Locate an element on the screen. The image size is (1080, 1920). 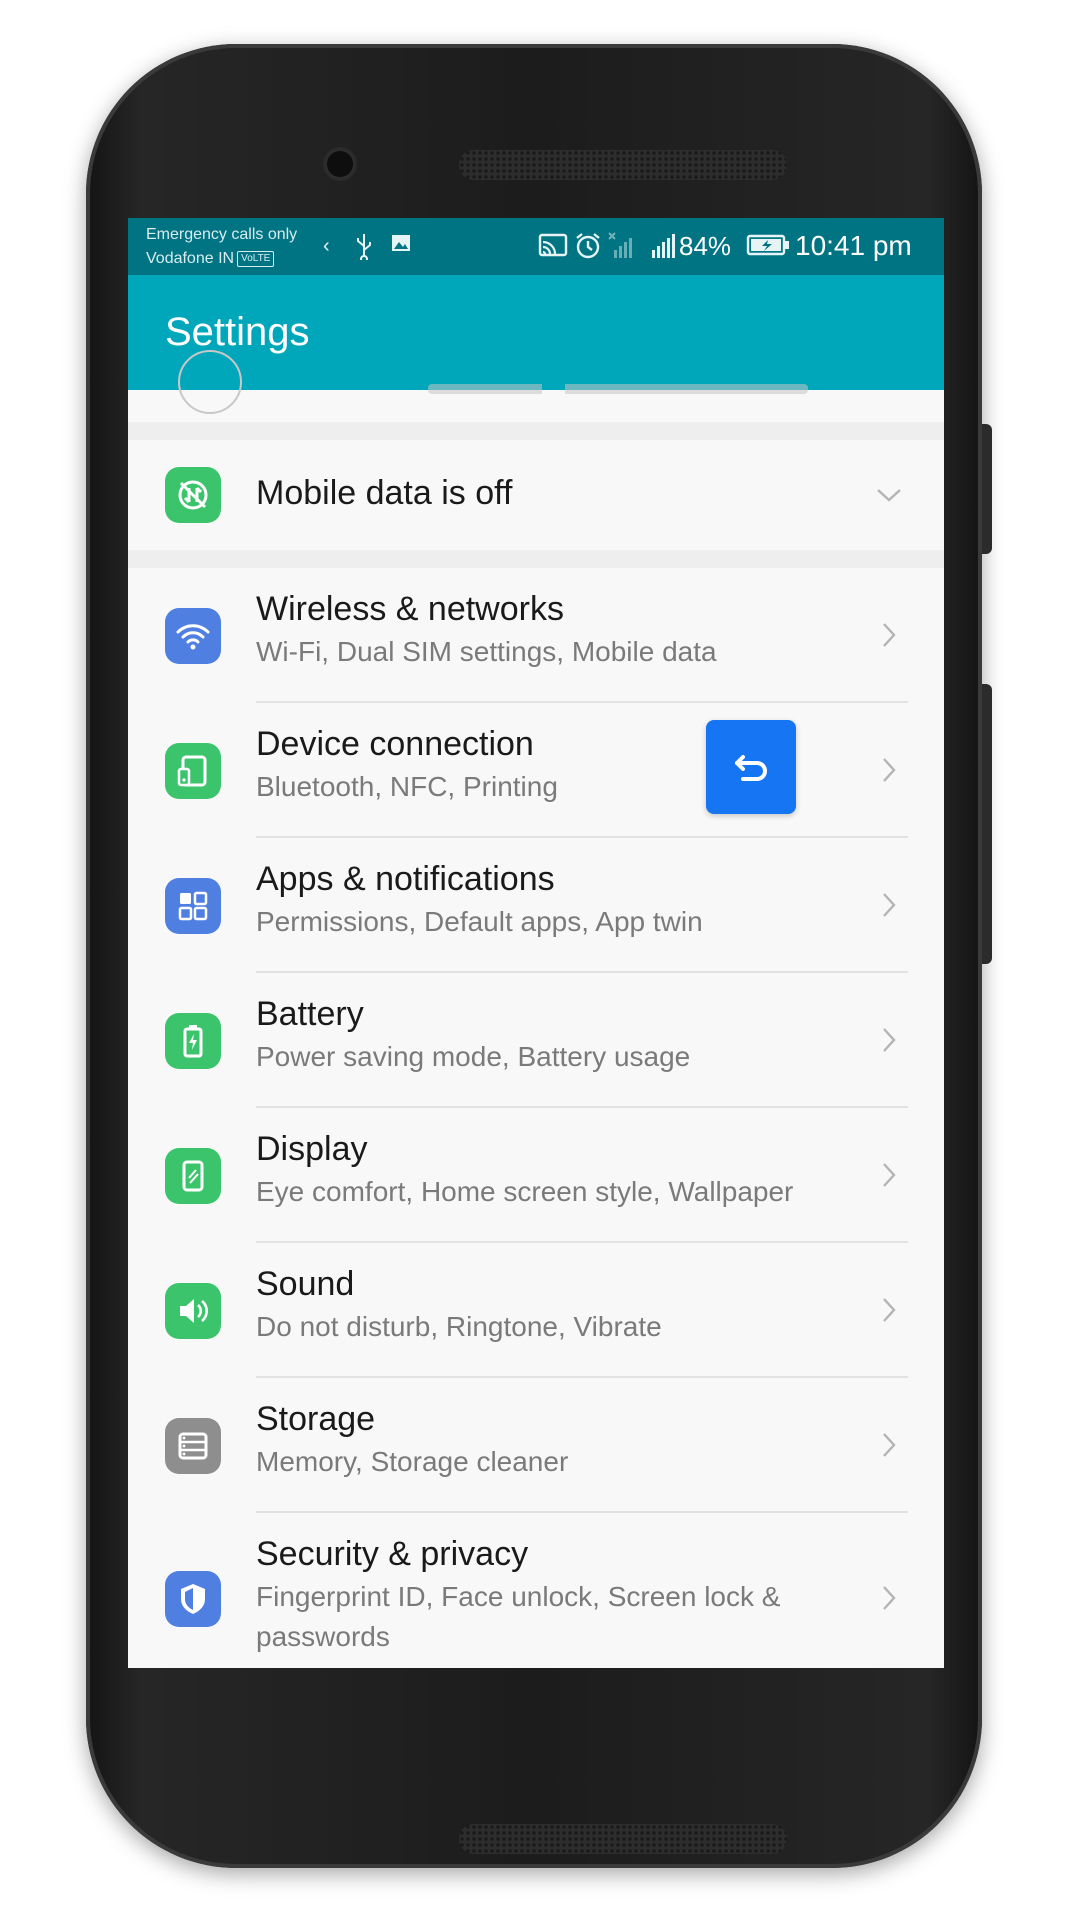
mobile-data-row: Mobile data is off is located at coordinates (536, 495).